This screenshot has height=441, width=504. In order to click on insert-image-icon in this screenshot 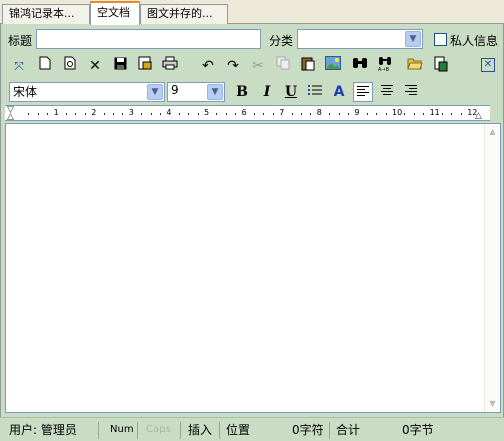, I will do `click(333, 66)`.